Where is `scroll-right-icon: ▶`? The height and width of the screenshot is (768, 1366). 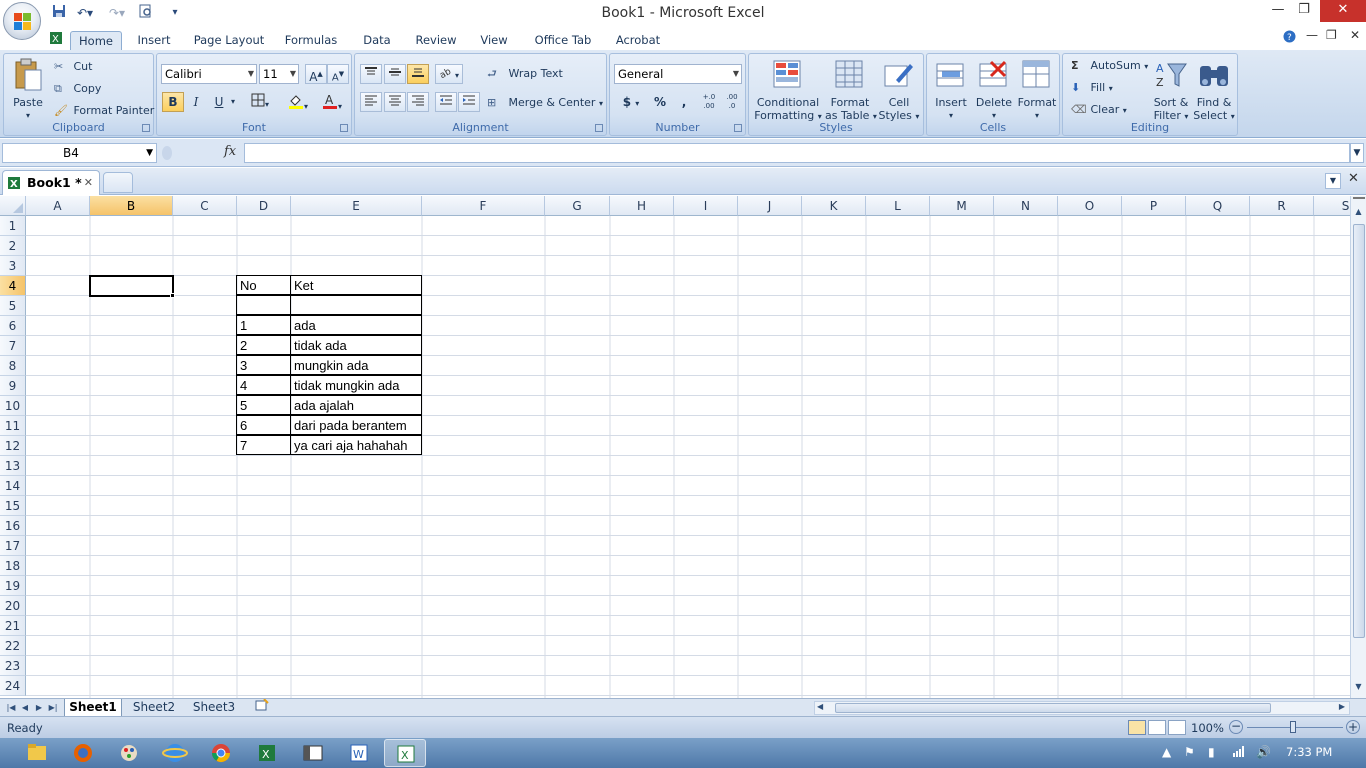 scroll-right-icon: ▶ is located at coordinates (1342, 706).